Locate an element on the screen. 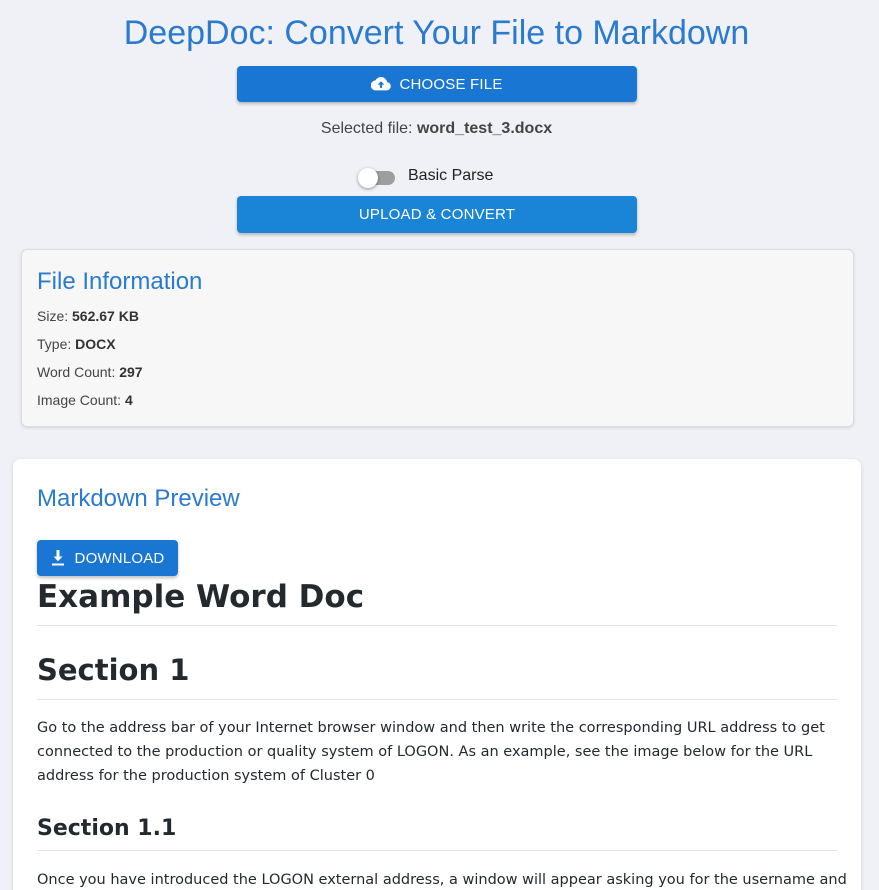  image-count-label: Image Count: is located at coordinates (79, 400).